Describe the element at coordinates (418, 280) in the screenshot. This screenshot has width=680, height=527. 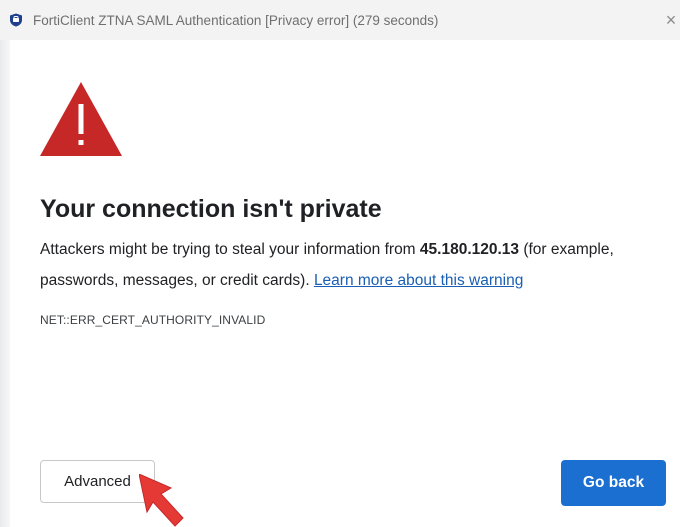
I see `learn-more-link: Learn more about this warning` at that location.